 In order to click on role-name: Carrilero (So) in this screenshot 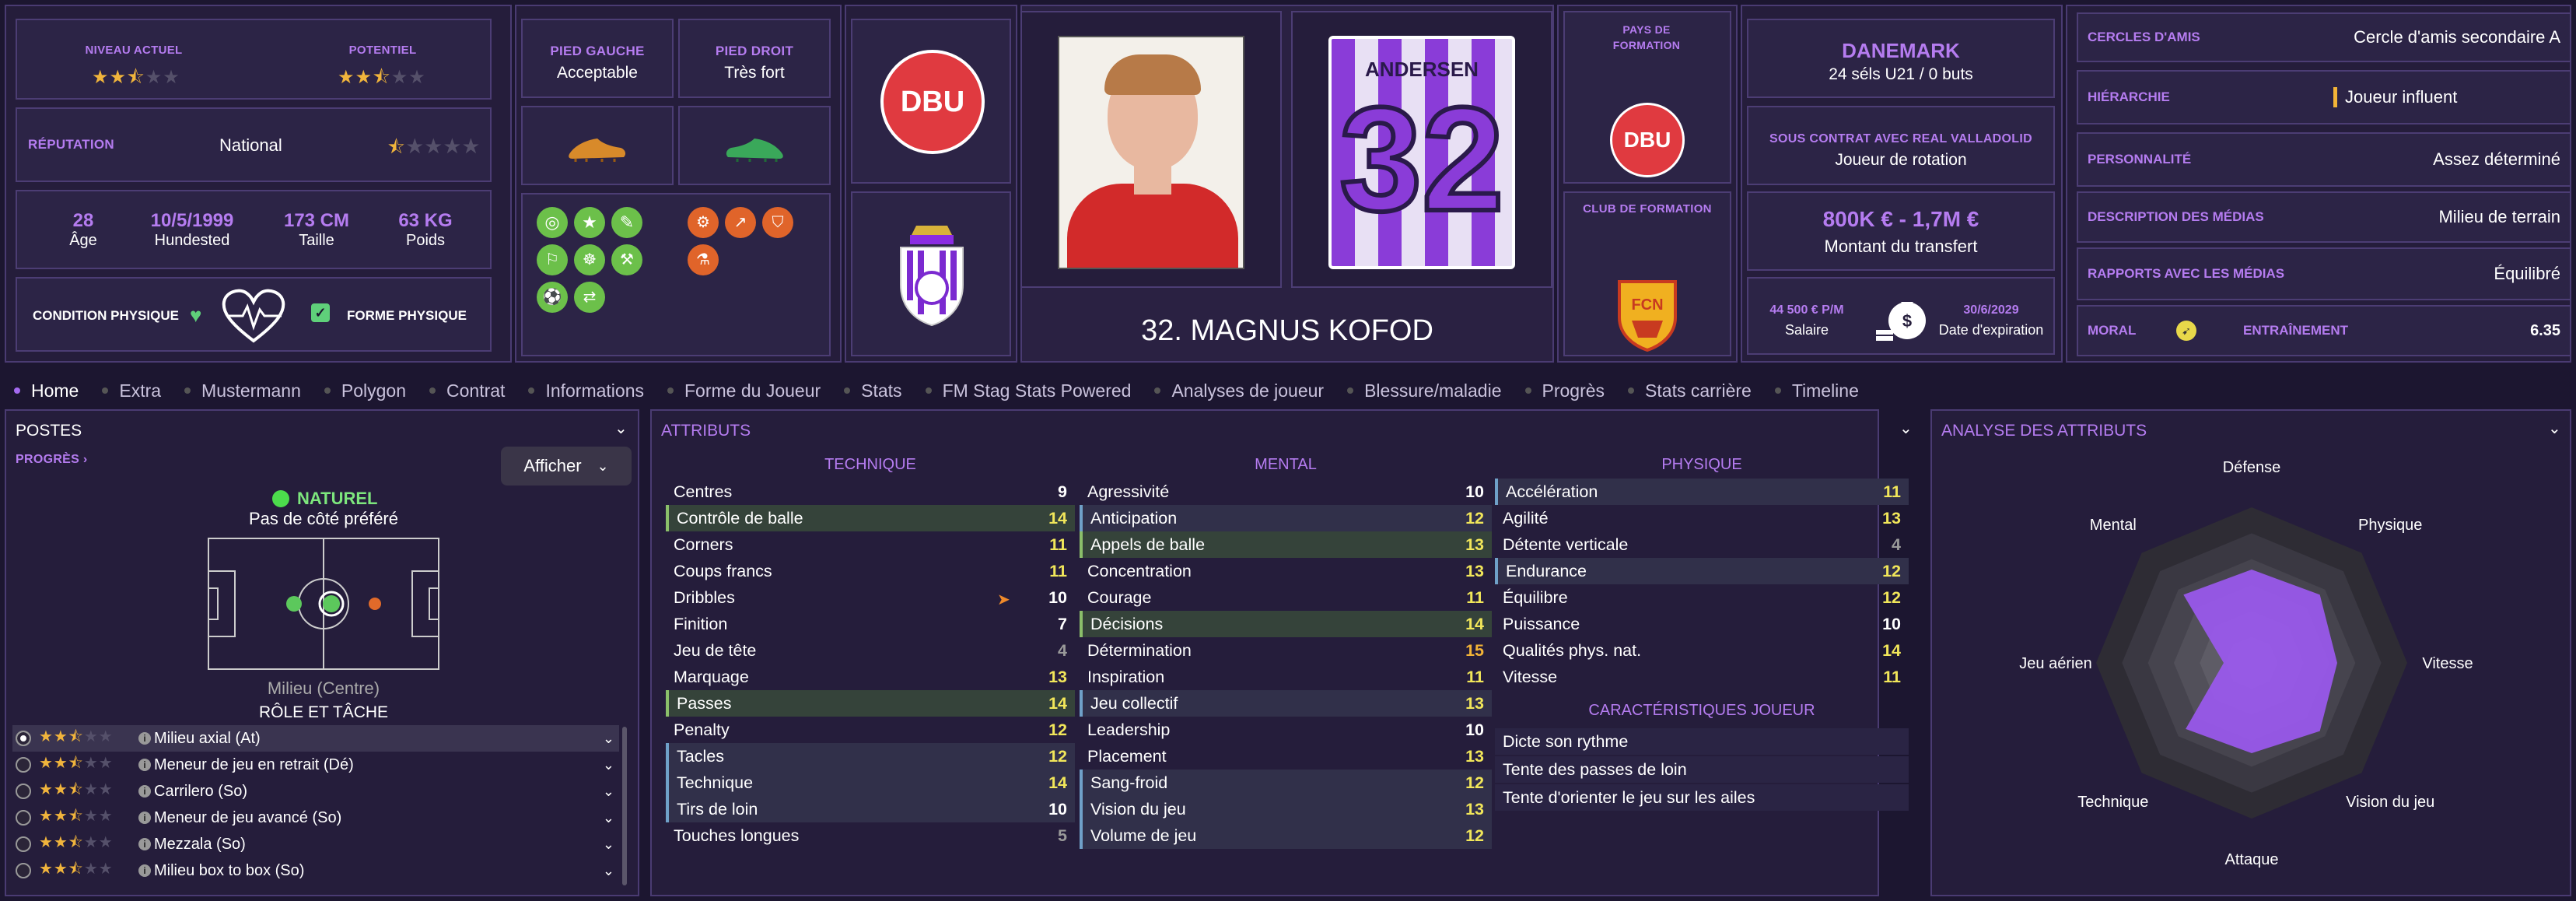, I will do `click(201, 791)`.